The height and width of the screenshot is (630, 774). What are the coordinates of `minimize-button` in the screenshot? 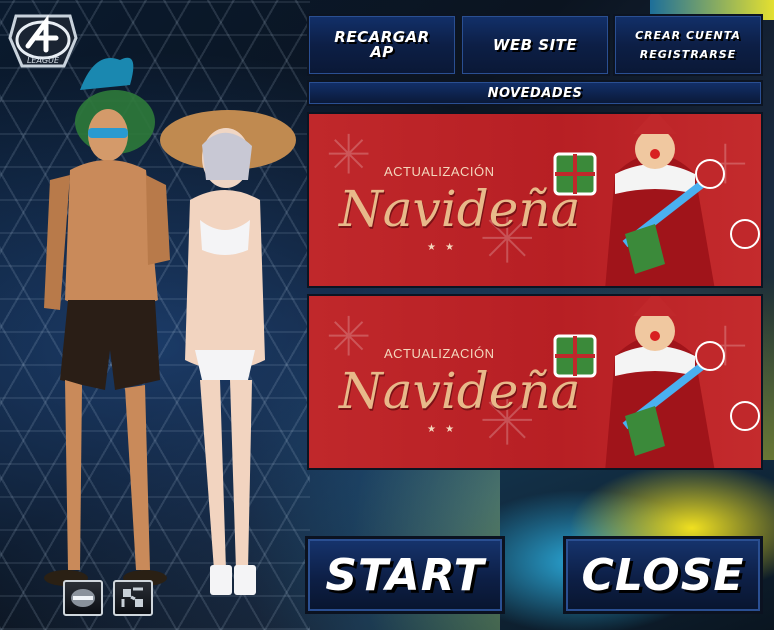 It's located at (83, 598).